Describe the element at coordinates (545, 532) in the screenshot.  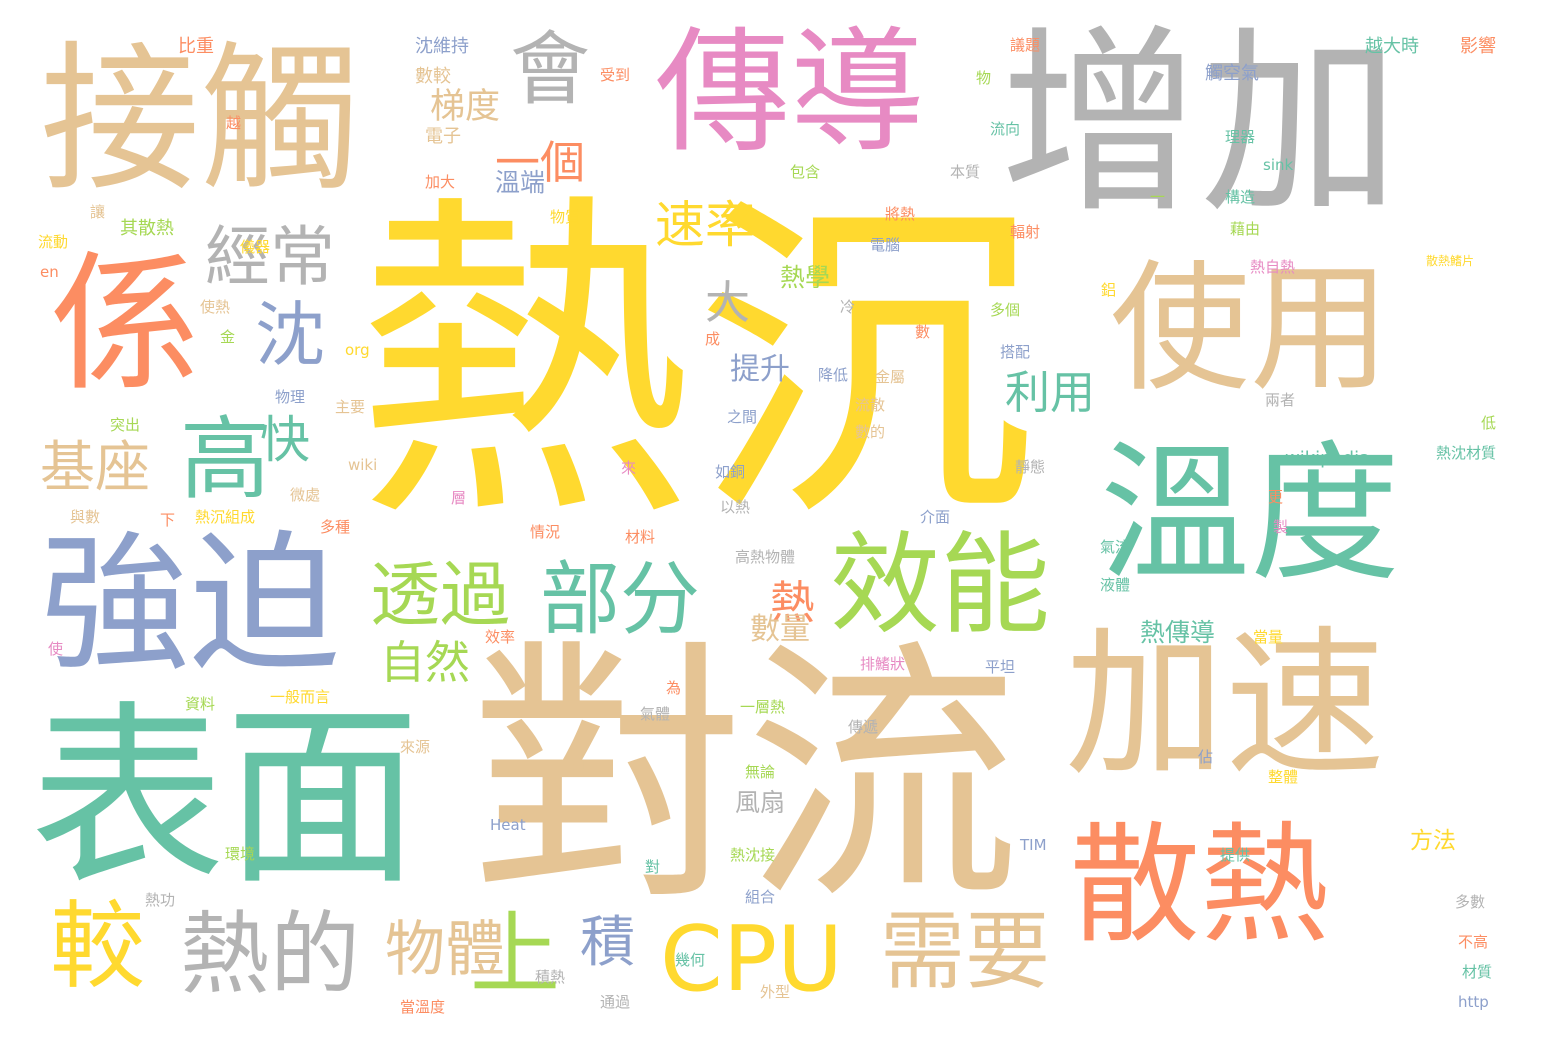
I see `cloud-word: 情況` at that location.